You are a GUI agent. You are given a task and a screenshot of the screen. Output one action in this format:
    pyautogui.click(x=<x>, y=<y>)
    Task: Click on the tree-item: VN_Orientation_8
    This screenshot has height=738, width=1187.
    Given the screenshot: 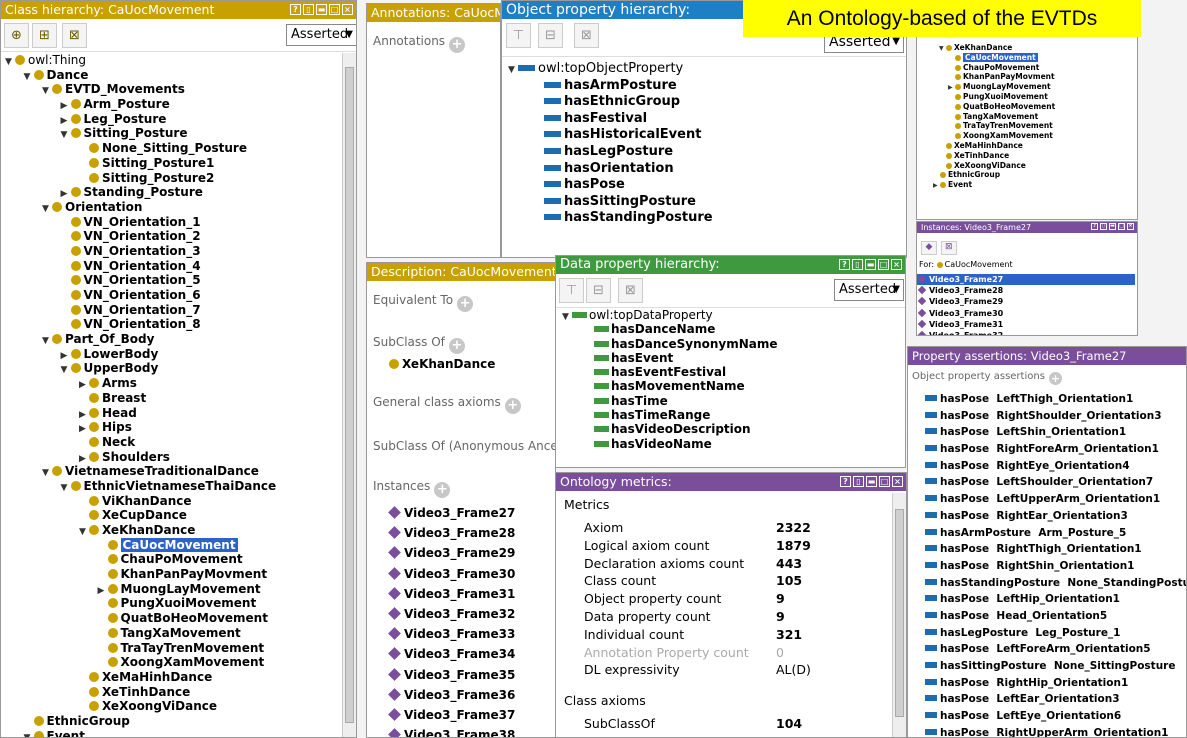 What is the action you would take?
    pyautogui.click(x=173, y=324)
    